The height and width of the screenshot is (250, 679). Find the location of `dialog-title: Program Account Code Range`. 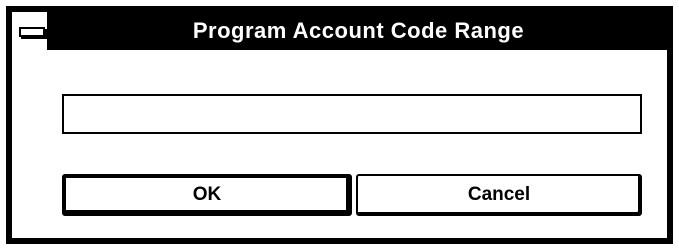

dialog-title: Program Account Code Range is located at coordinates (358, 30).